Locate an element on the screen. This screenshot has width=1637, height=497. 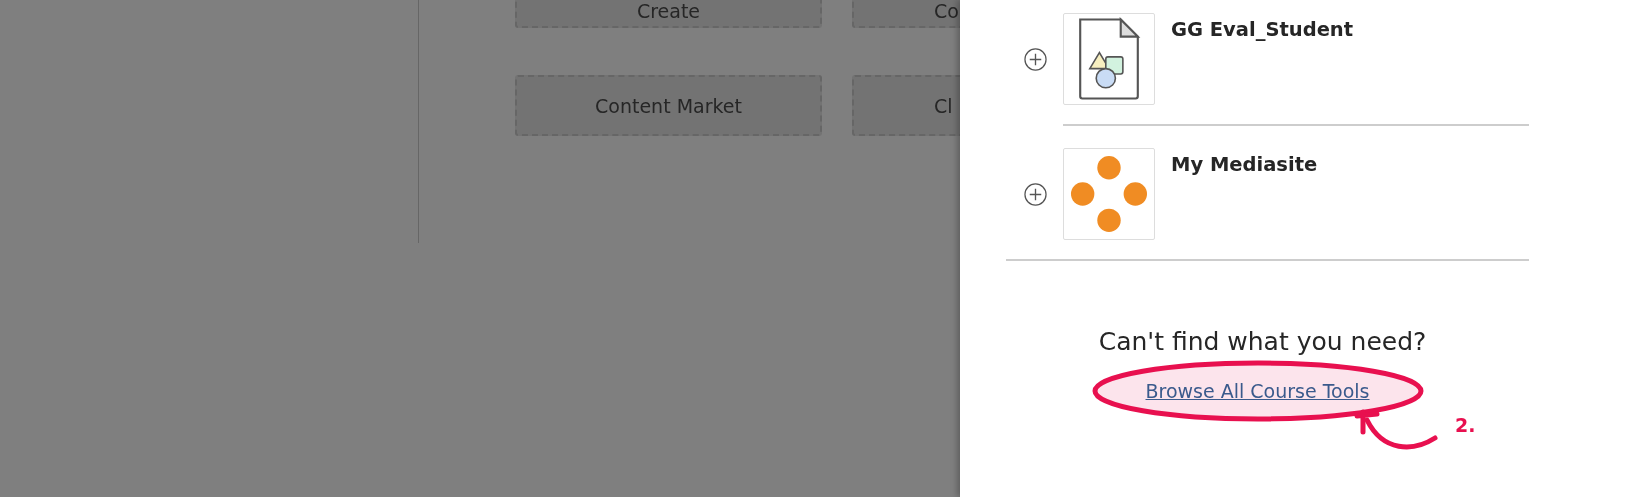
four-dots-icon is located at coordinates (1109, 194).